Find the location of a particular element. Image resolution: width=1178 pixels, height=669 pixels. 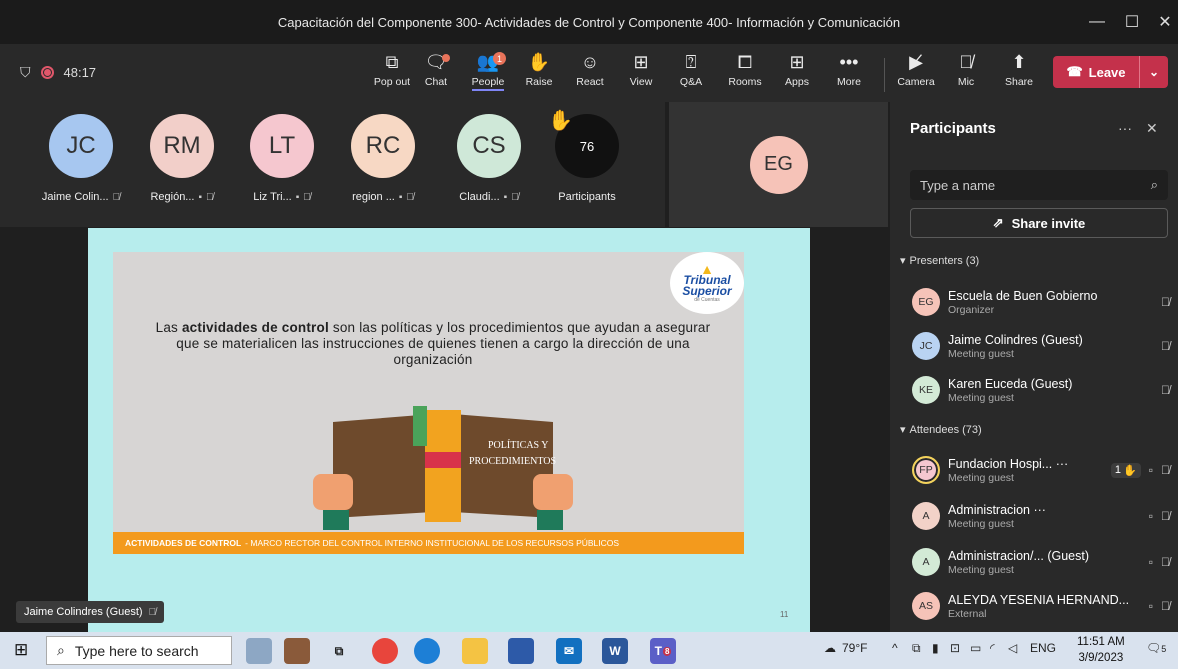

tray-icon: ⧉ is located at coordinates (916, 648).